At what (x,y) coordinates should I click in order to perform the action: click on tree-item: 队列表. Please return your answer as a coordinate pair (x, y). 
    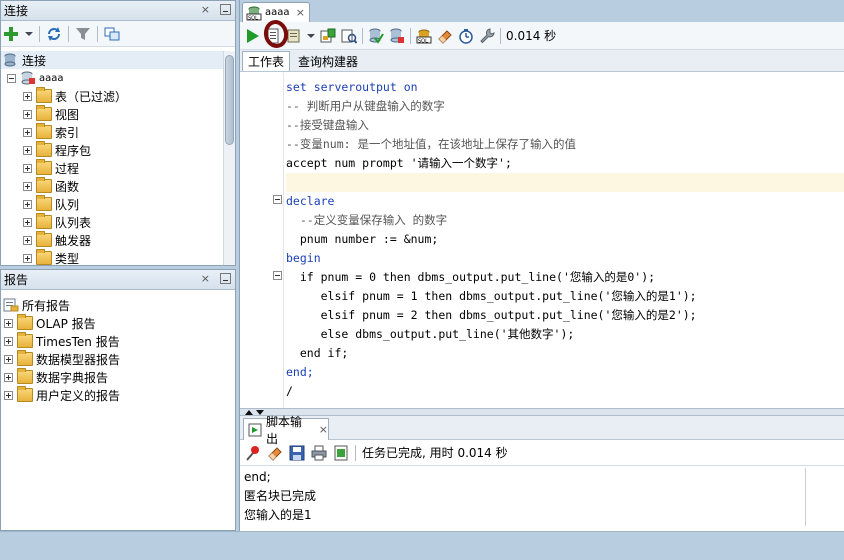
    Looking at the image, I should click on (112, 222).